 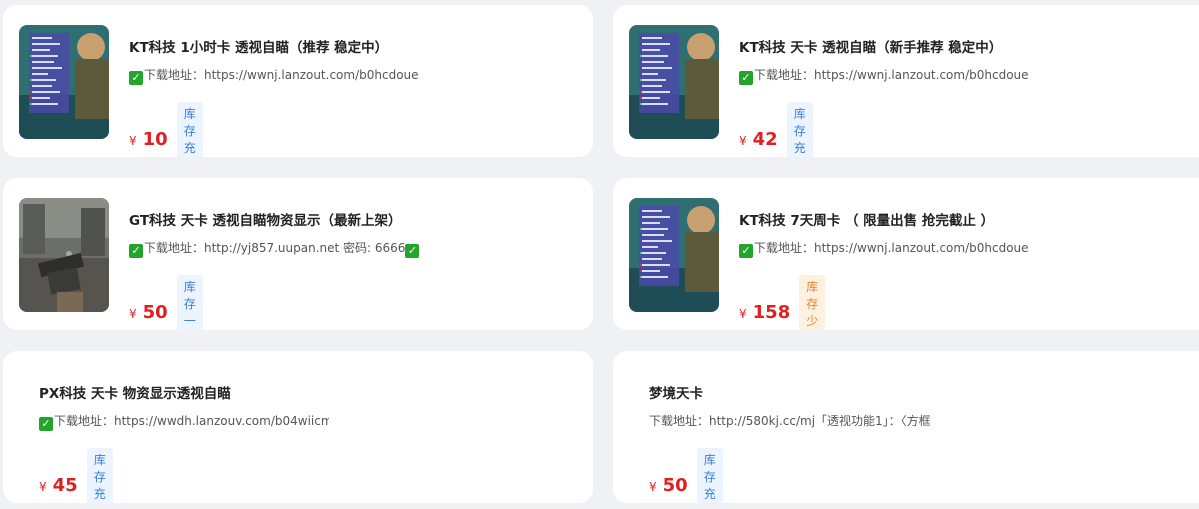 What do you see at coordinates (870, 46) in the screenshot?
I see `product-title: KT科技 天卡 透视自瞄（新手推荐 稳定中）` at bounding box center [870, 46].